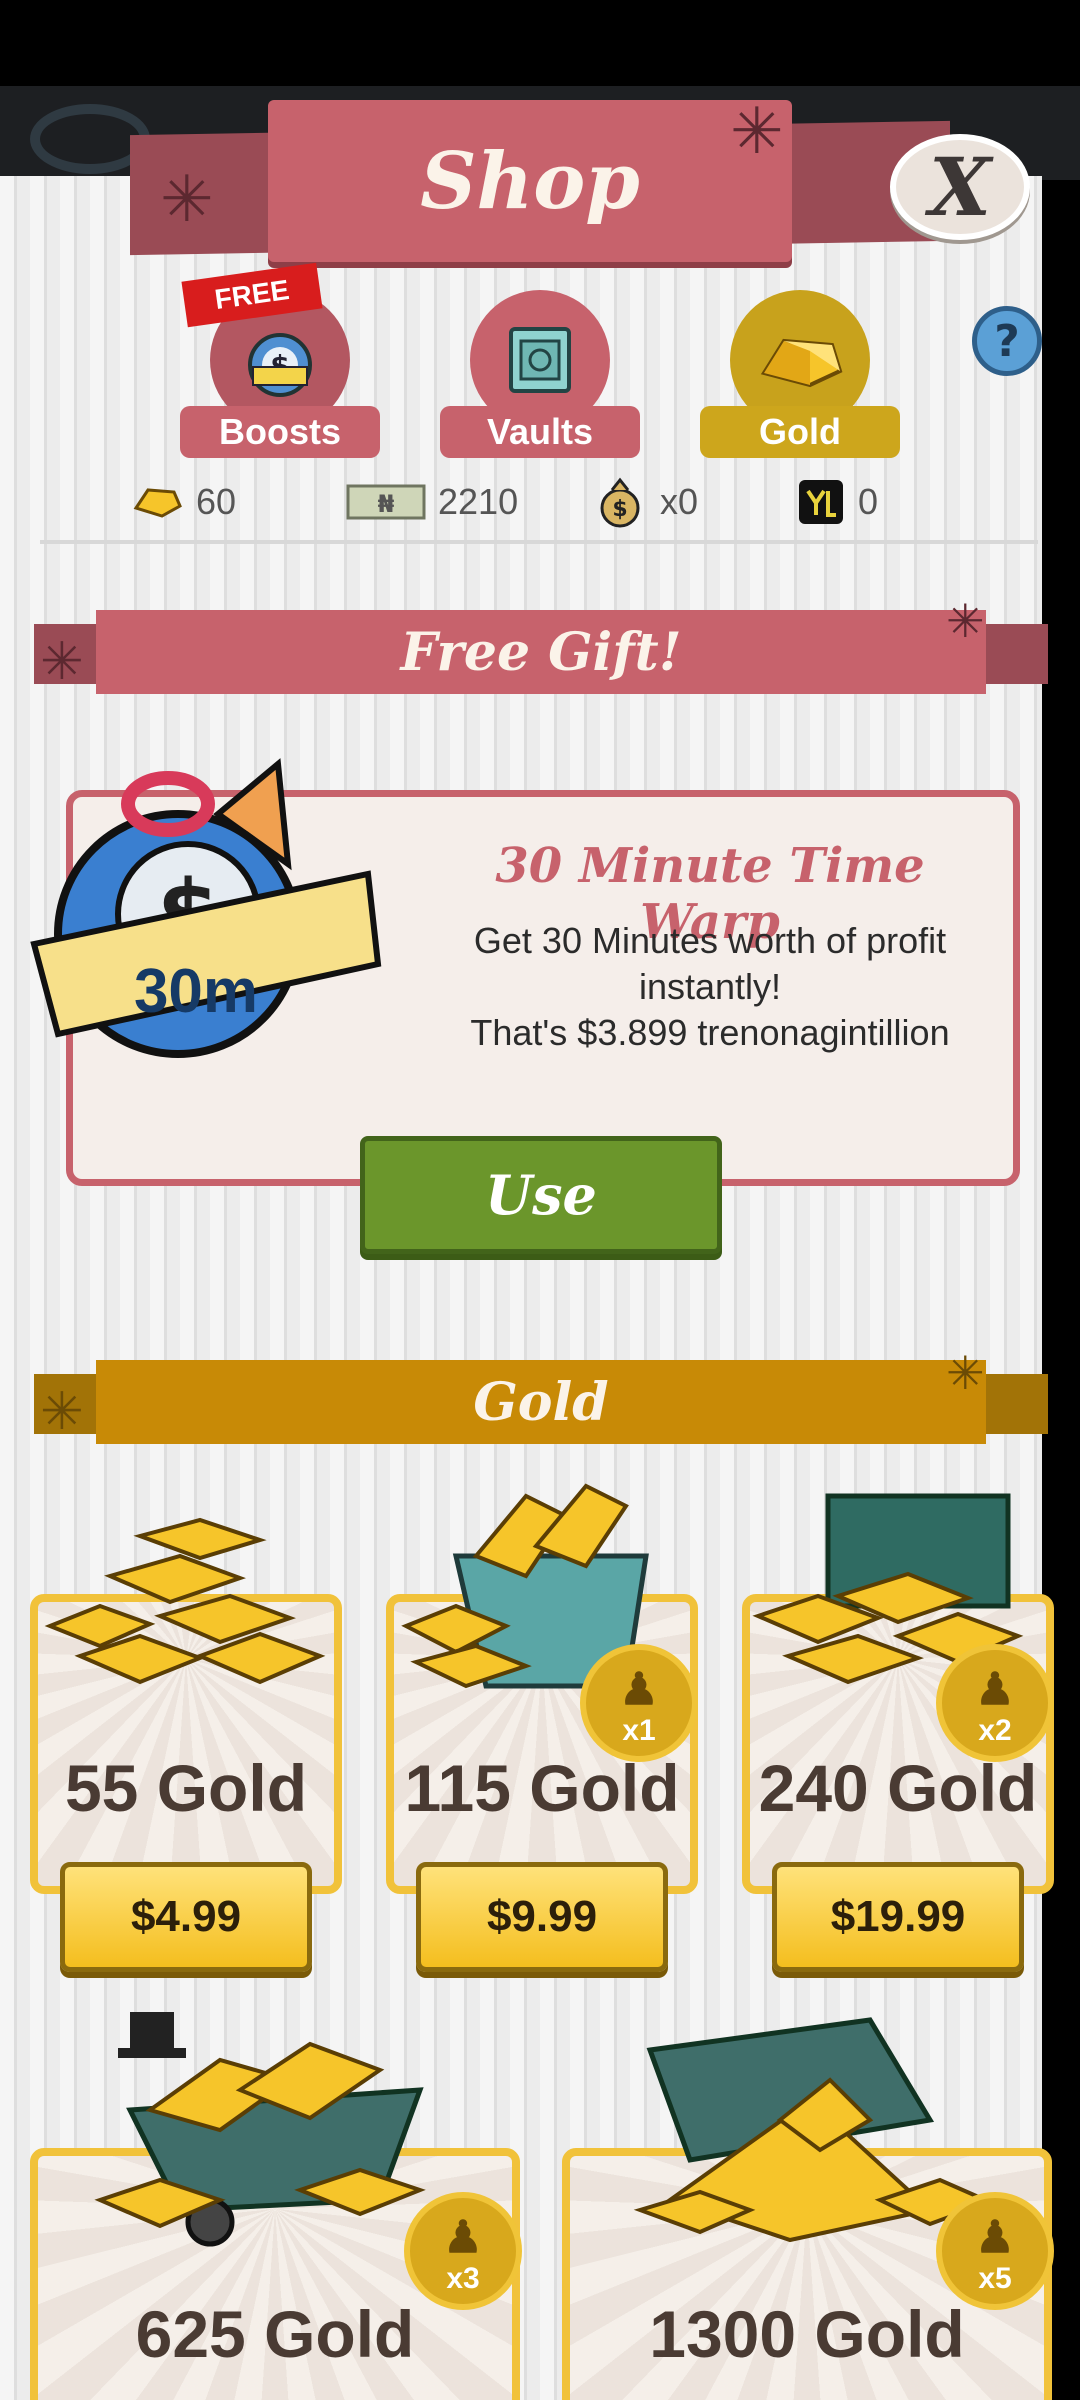 Image resolution: width=1080 pixels, height=2400 pixels. Describe the element at coordinates (478, 501) in the screenshot. I see `cash-count: 2210` at that location.